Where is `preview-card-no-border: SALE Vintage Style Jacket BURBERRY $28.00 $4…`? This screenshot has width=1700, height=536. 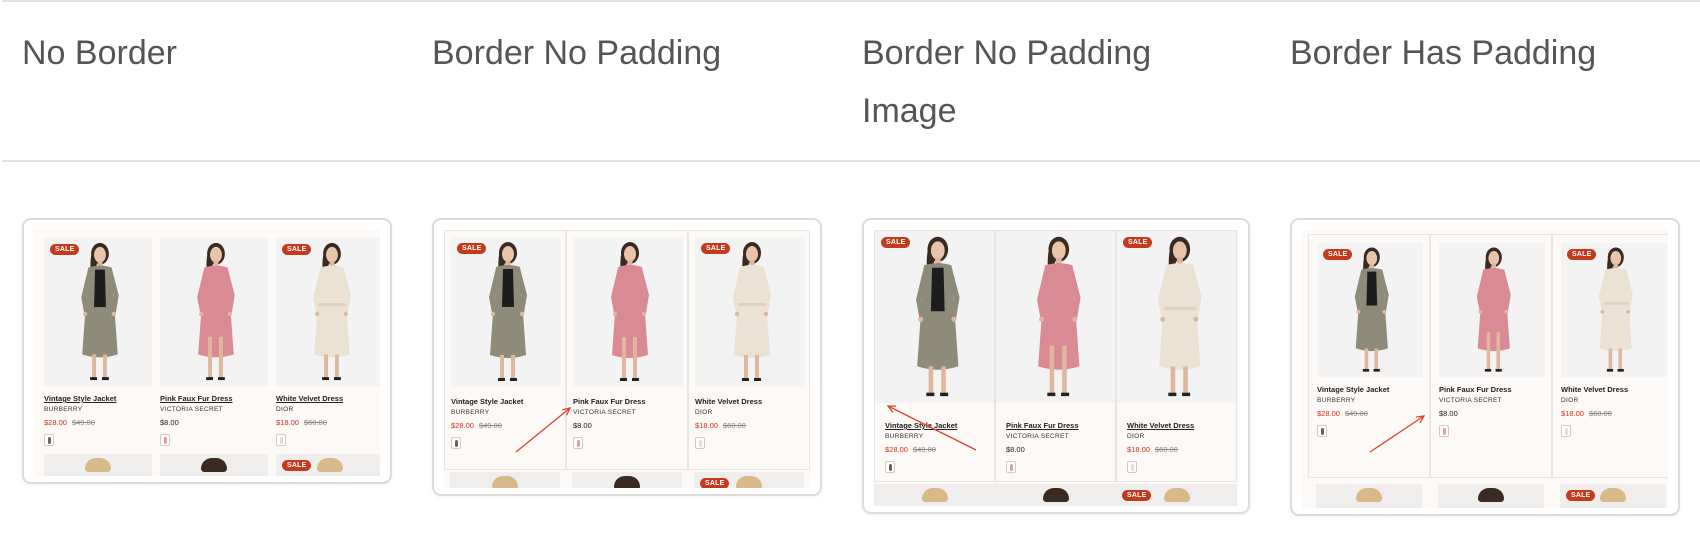 preview-card-no-border: SALE Vintage Style Jacket BURBERRY $28.00 $4… is located at coordinates (207, 351).